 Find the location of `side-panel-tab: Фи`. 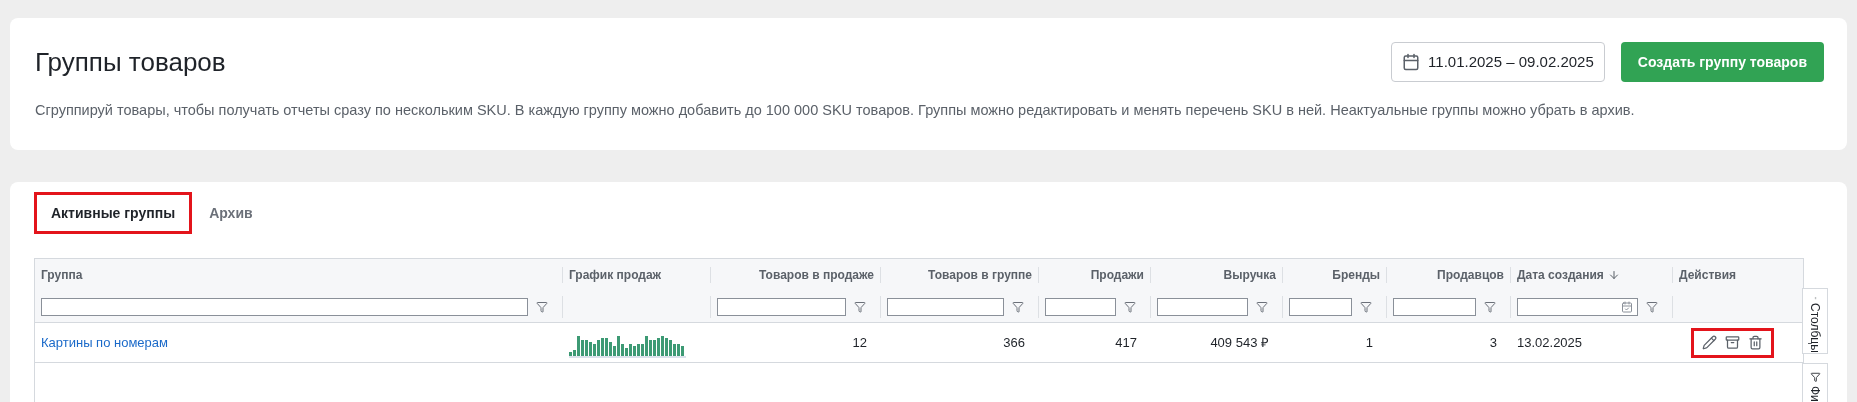

side-panel-tab: Фи is located at coordinates (1815, 382).